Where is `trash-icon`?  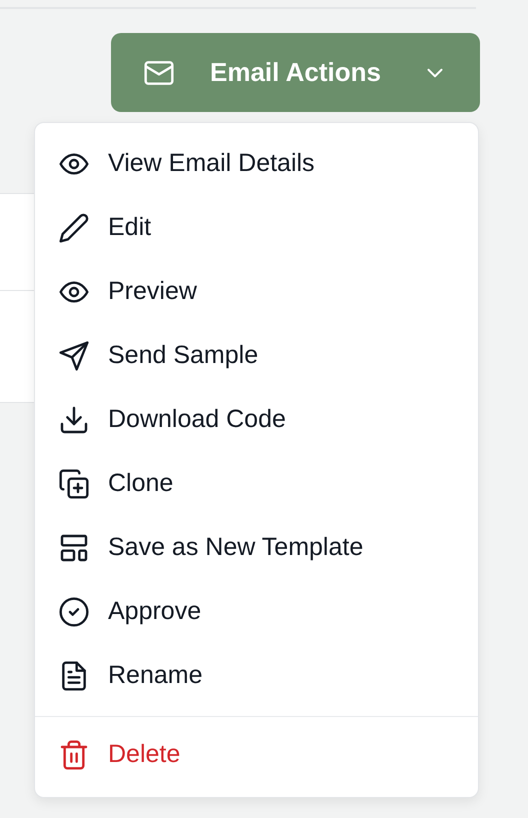
trash-icon is located at coordinates (74, 755).